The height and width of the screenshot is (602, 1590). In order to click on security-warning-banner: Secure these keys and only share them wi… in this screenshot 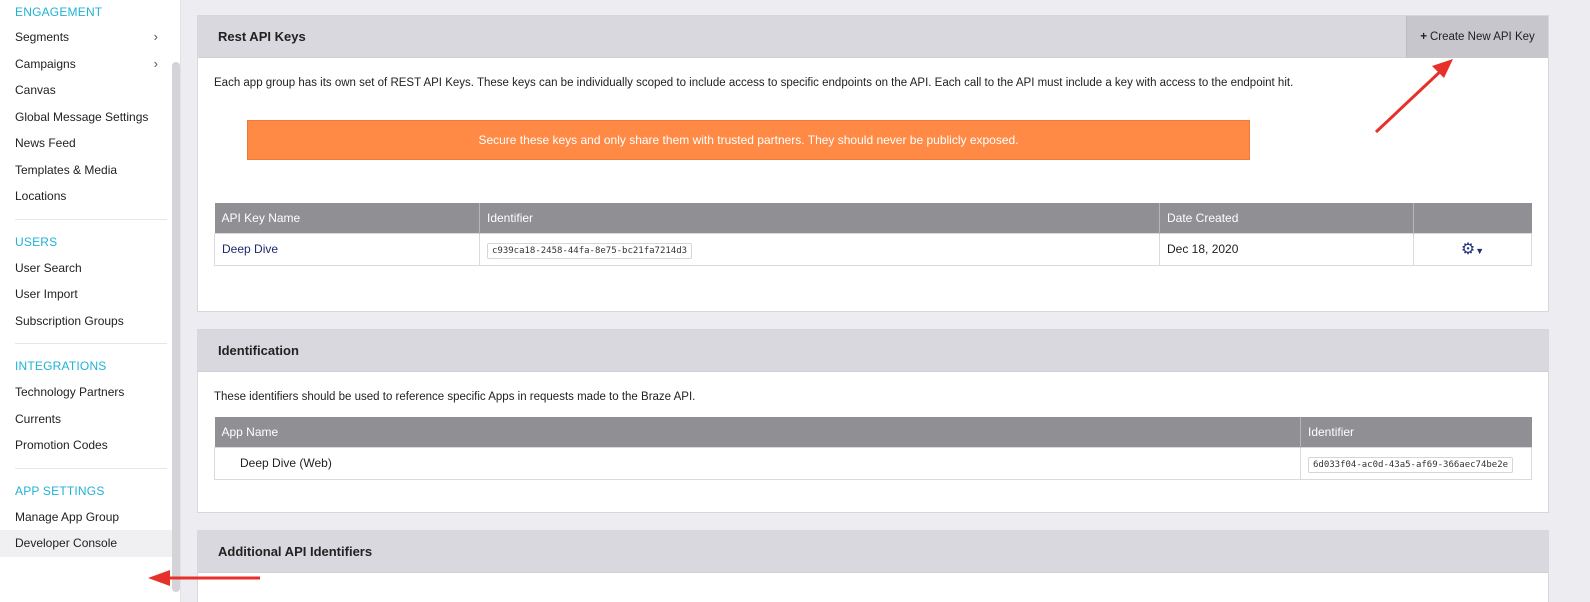, I will do `click(748, 140)`.